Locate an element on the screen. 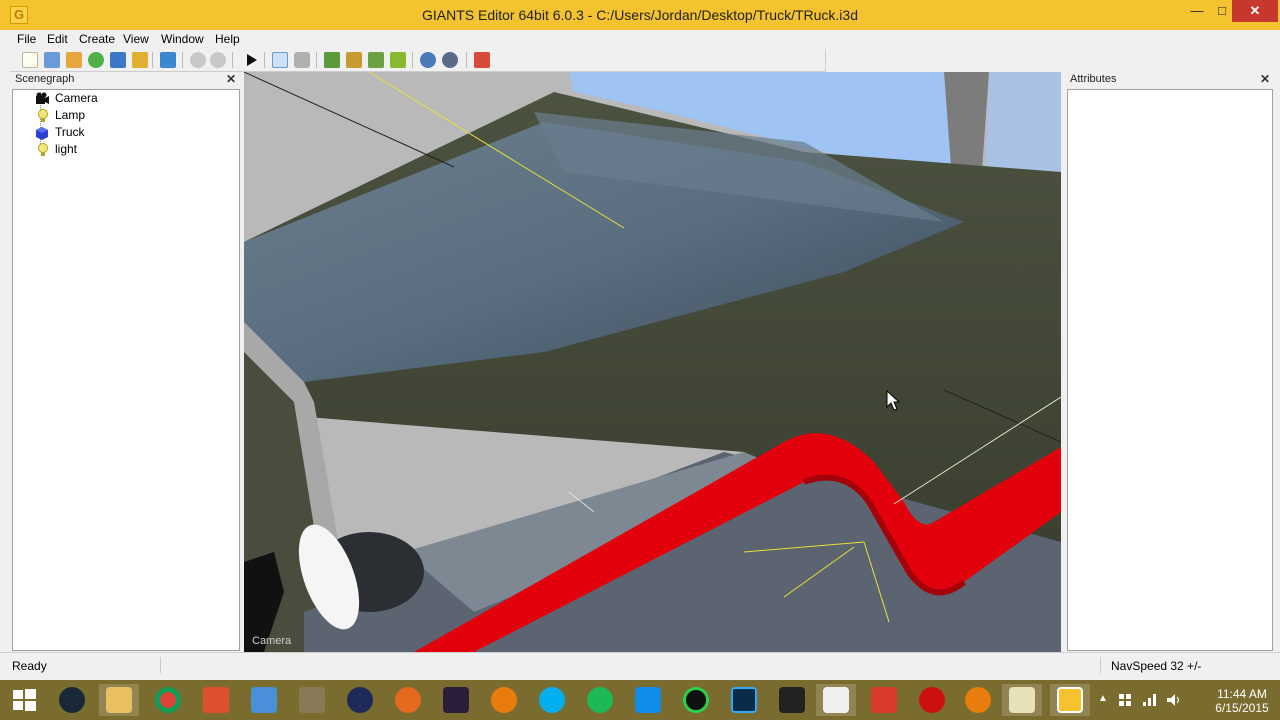 Image resolution: width=1280 pixels, height=720 pixels. taskbar-clock: 11:44 AM 6/15/2015 is located at coordinates (1242, 701).